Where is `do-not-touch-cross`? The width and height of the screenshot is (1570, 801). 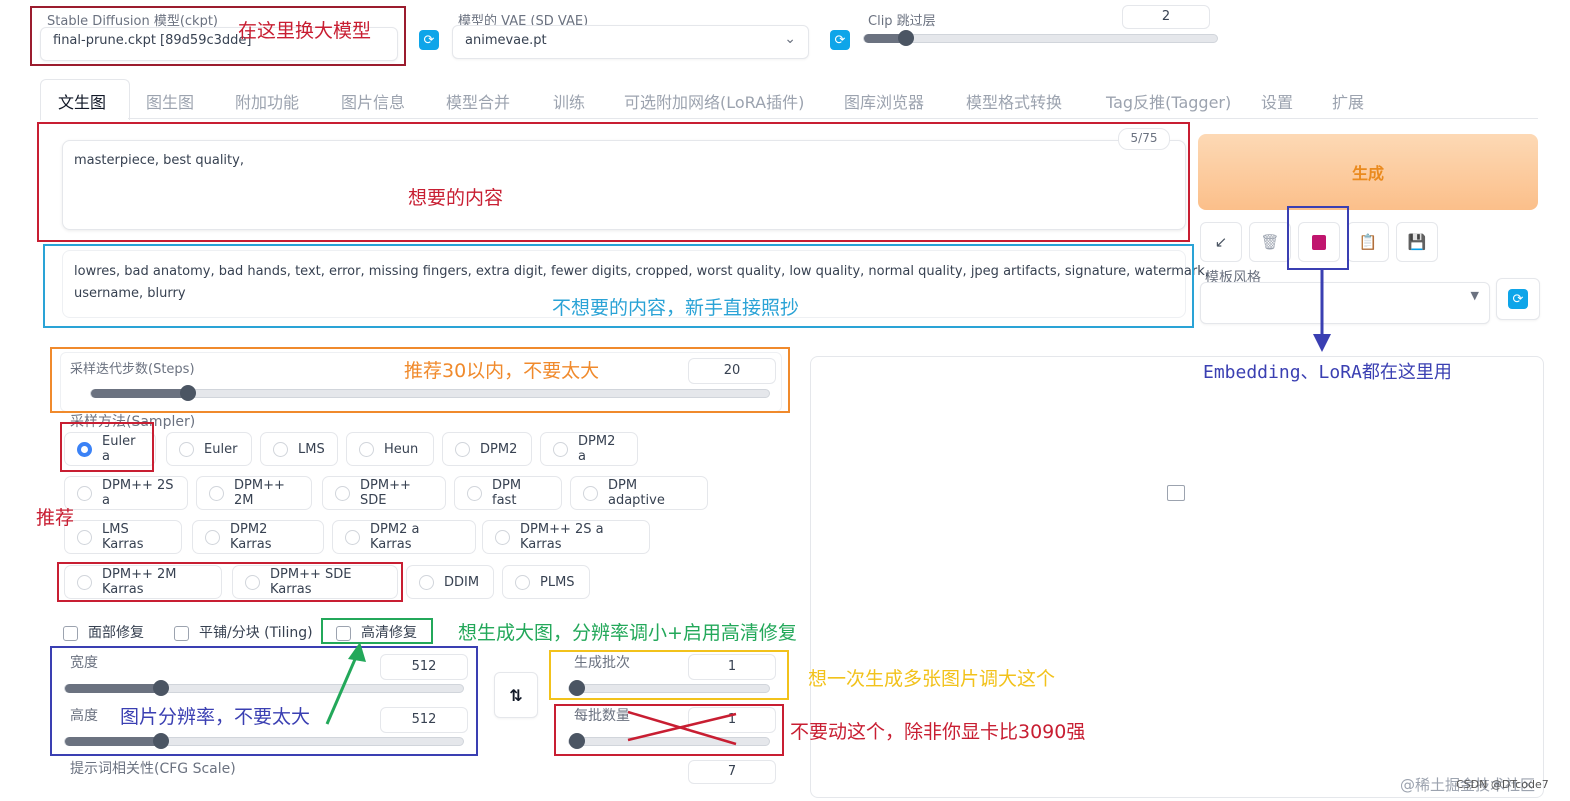
do-not-touch-cross is located at coordinates (682, 728).